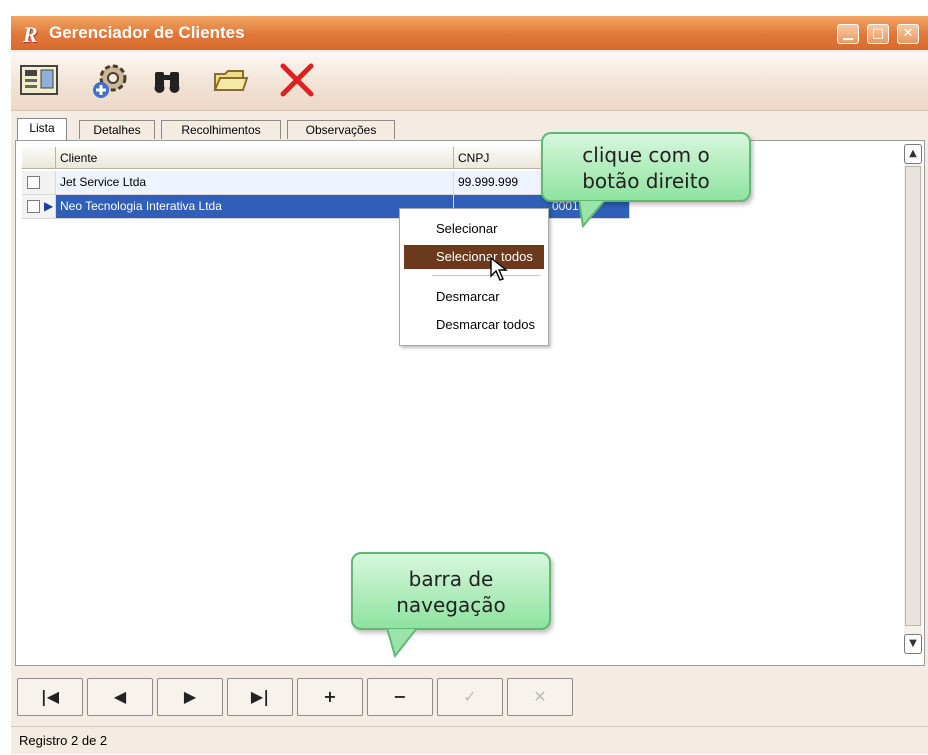  What do you see at coordinates (469, 33) in the screenshot?
I see `title-bar: R Gerenciador de Clientes ▁ □ ✕` at bounding box center [469, 33].